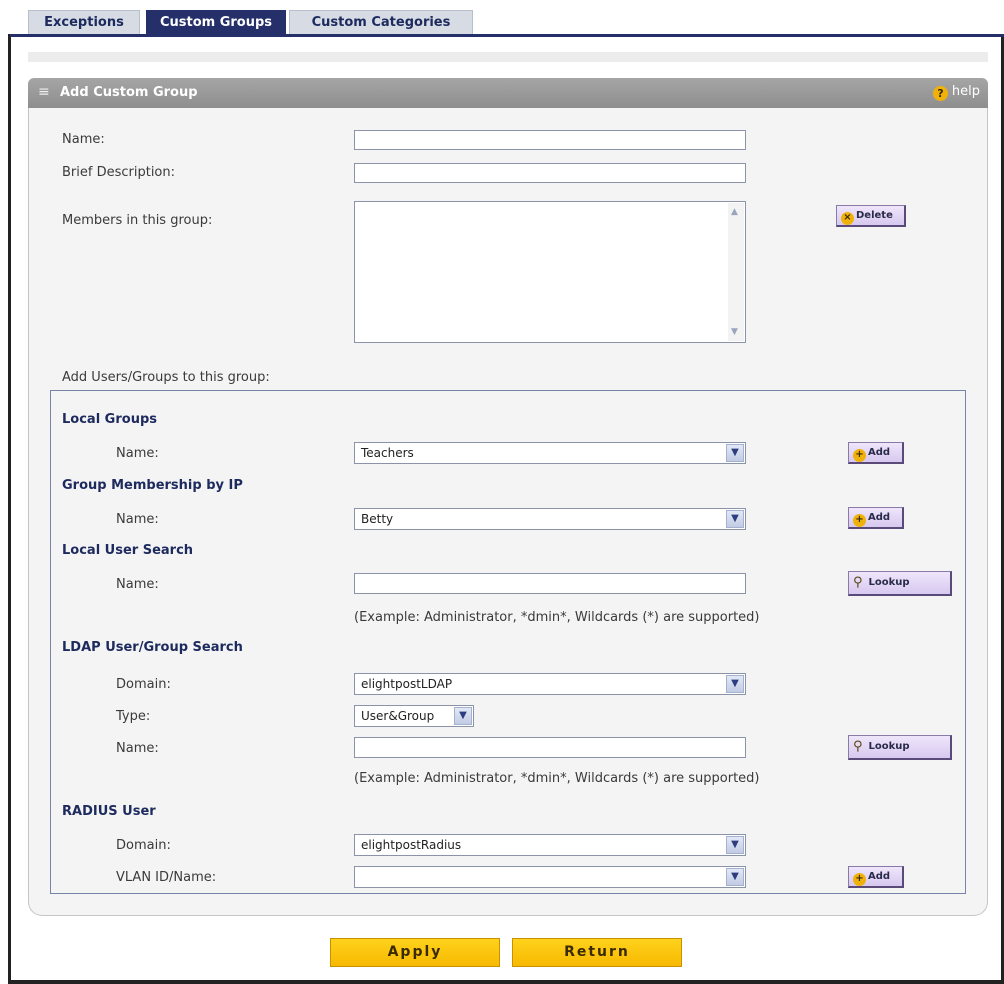 Image resolution: width=1004 pixels, height=984 pixels. I want to click on members-listbox: ▲ ▼, so click(550, 272).